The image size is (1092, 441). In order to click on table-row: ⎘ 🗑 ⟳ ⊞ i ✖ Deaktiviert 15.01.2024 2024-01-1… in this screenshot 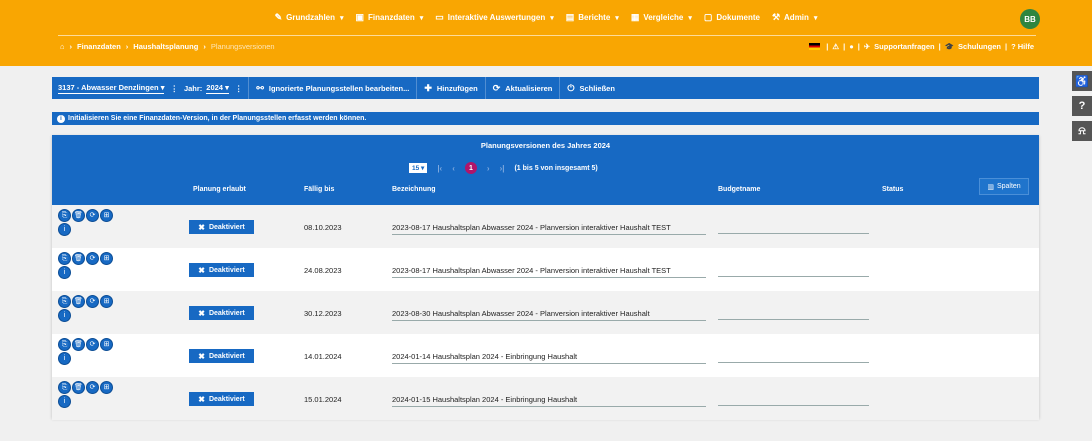, I will do `click(545, 398)`.